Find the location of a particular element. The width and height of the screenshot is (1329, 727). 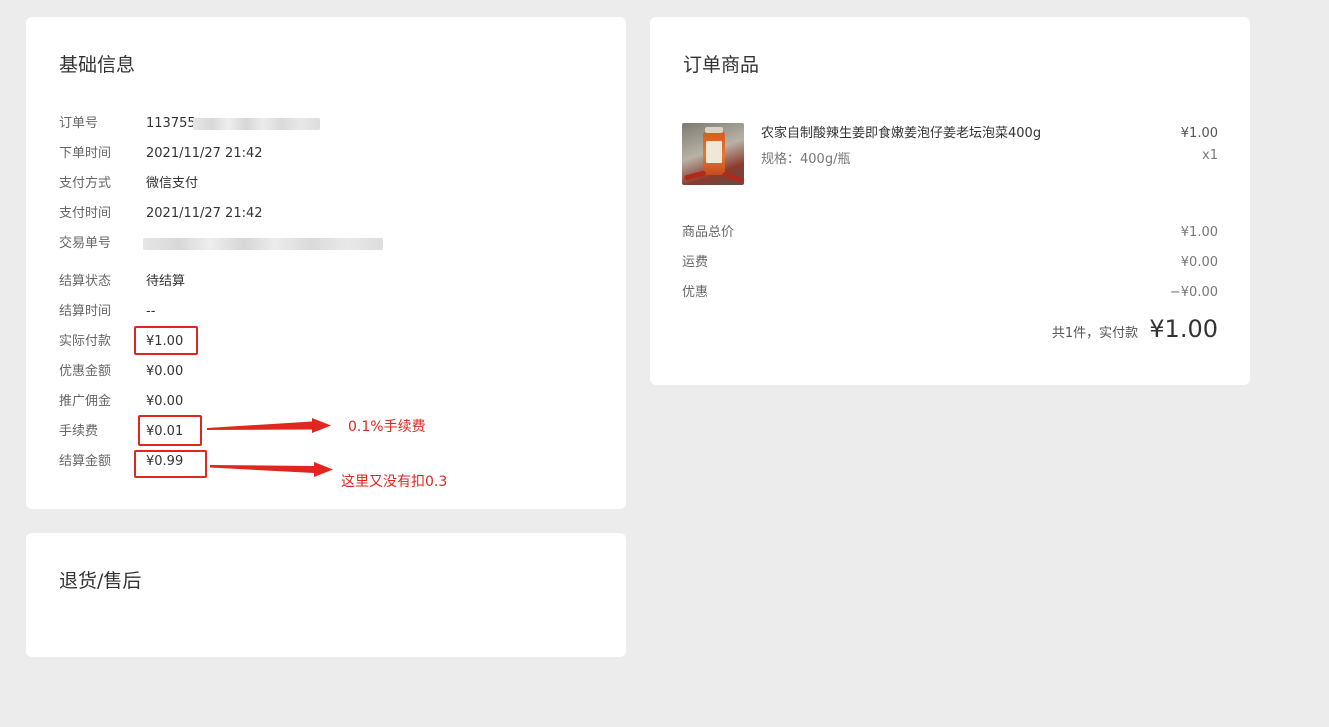

total-amount: ¥1.00 is located at coordinates (1183, 329).